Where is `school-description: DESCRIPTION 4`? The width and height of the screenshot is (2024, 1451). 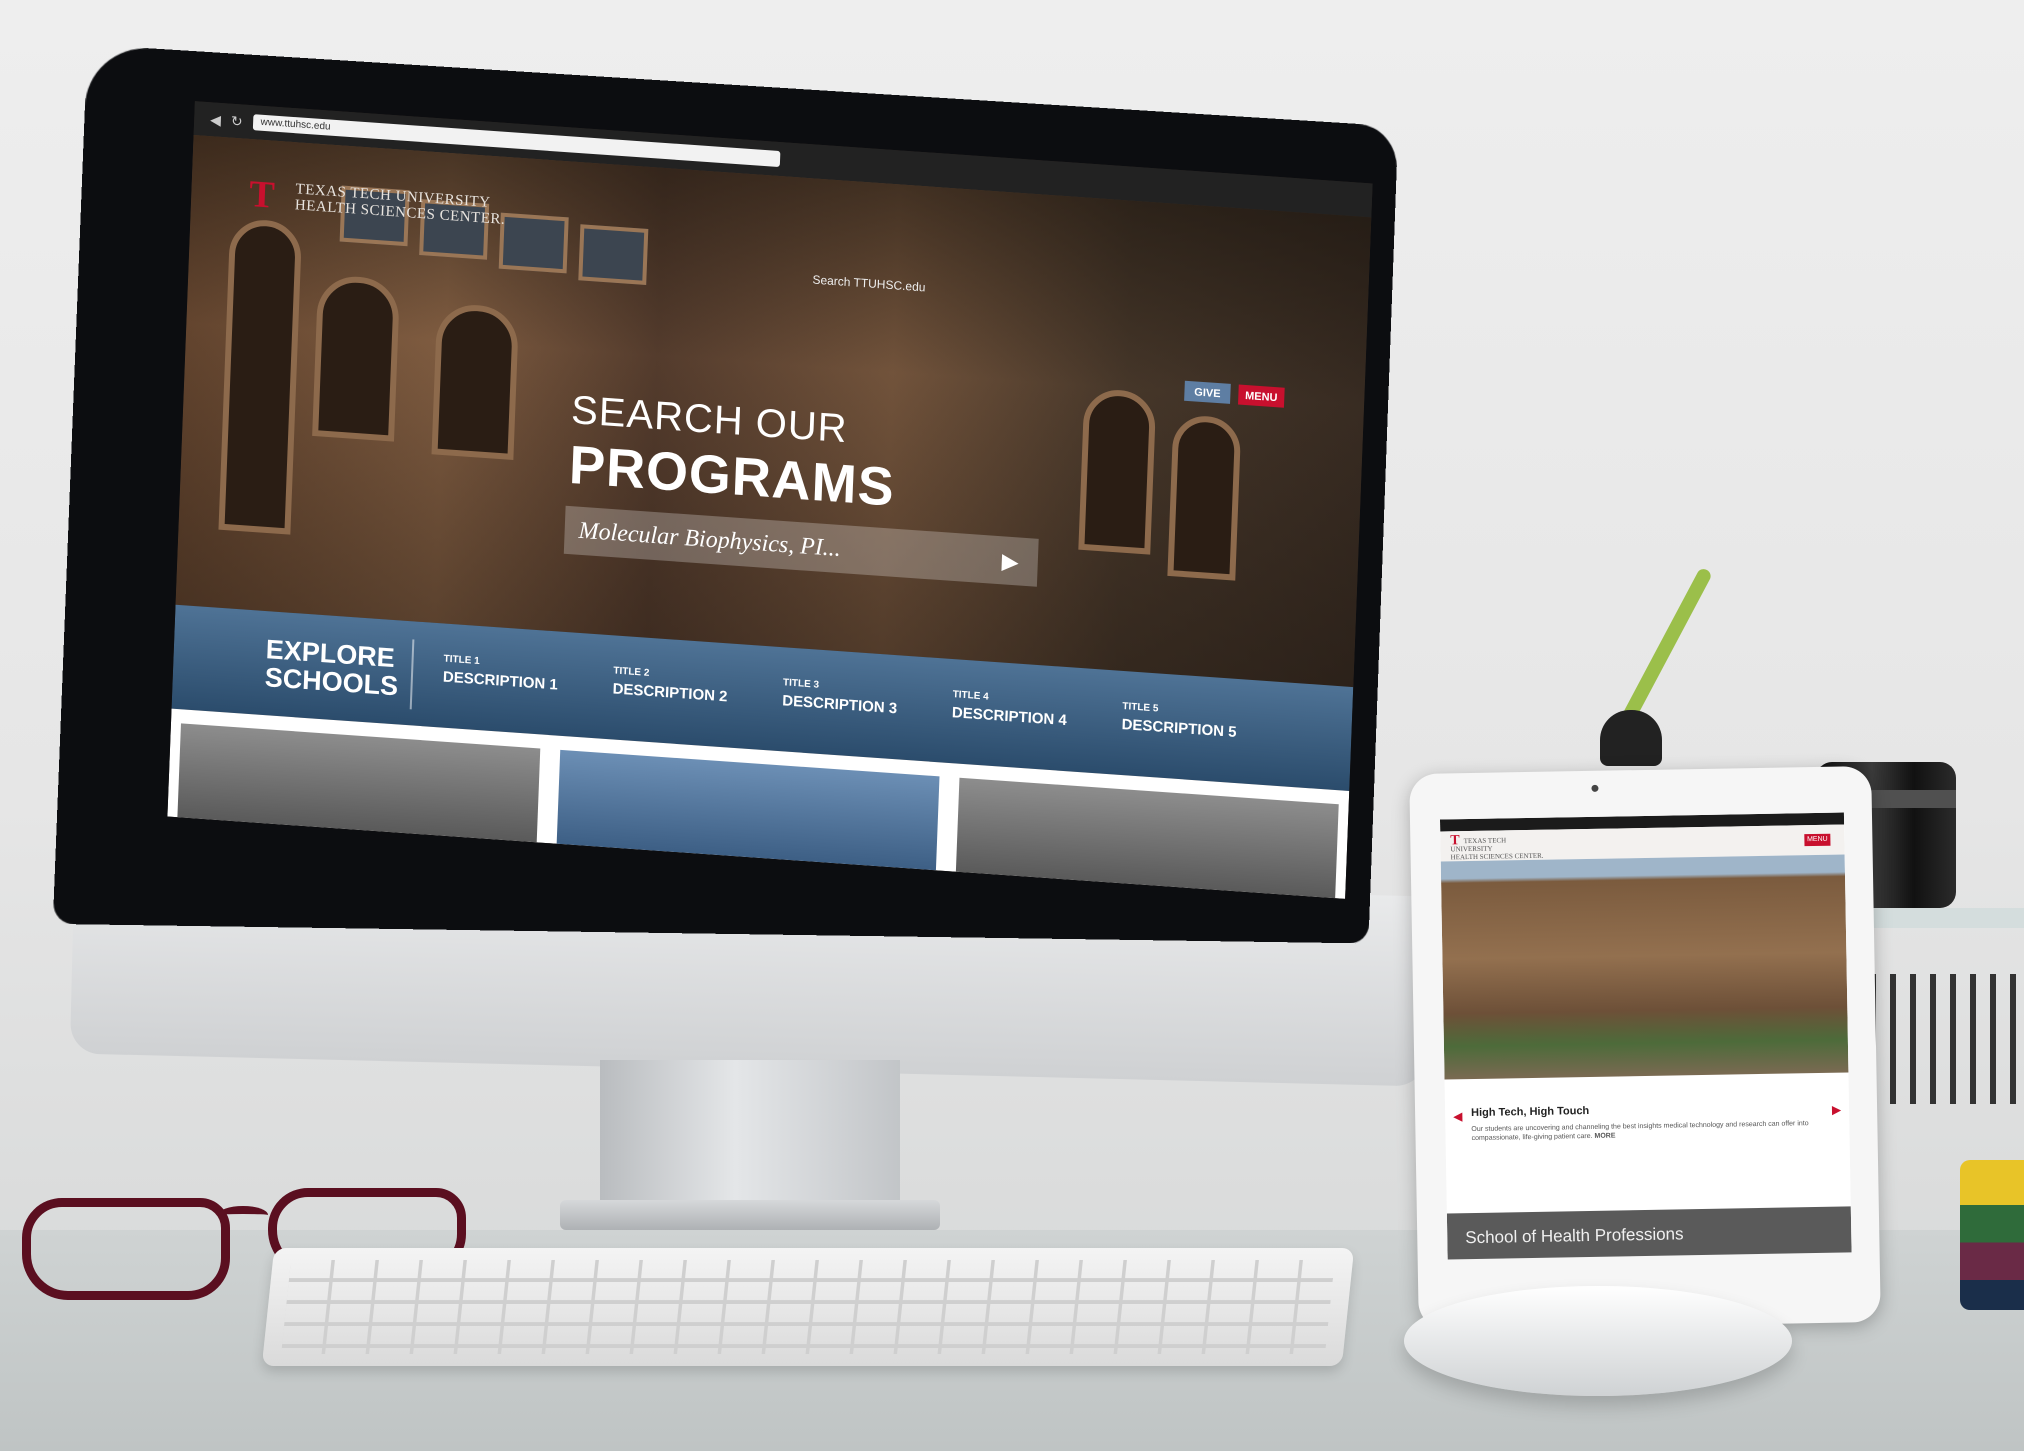 school-description: DESCRIPTION 4 is located at coordinates (1009, 717).